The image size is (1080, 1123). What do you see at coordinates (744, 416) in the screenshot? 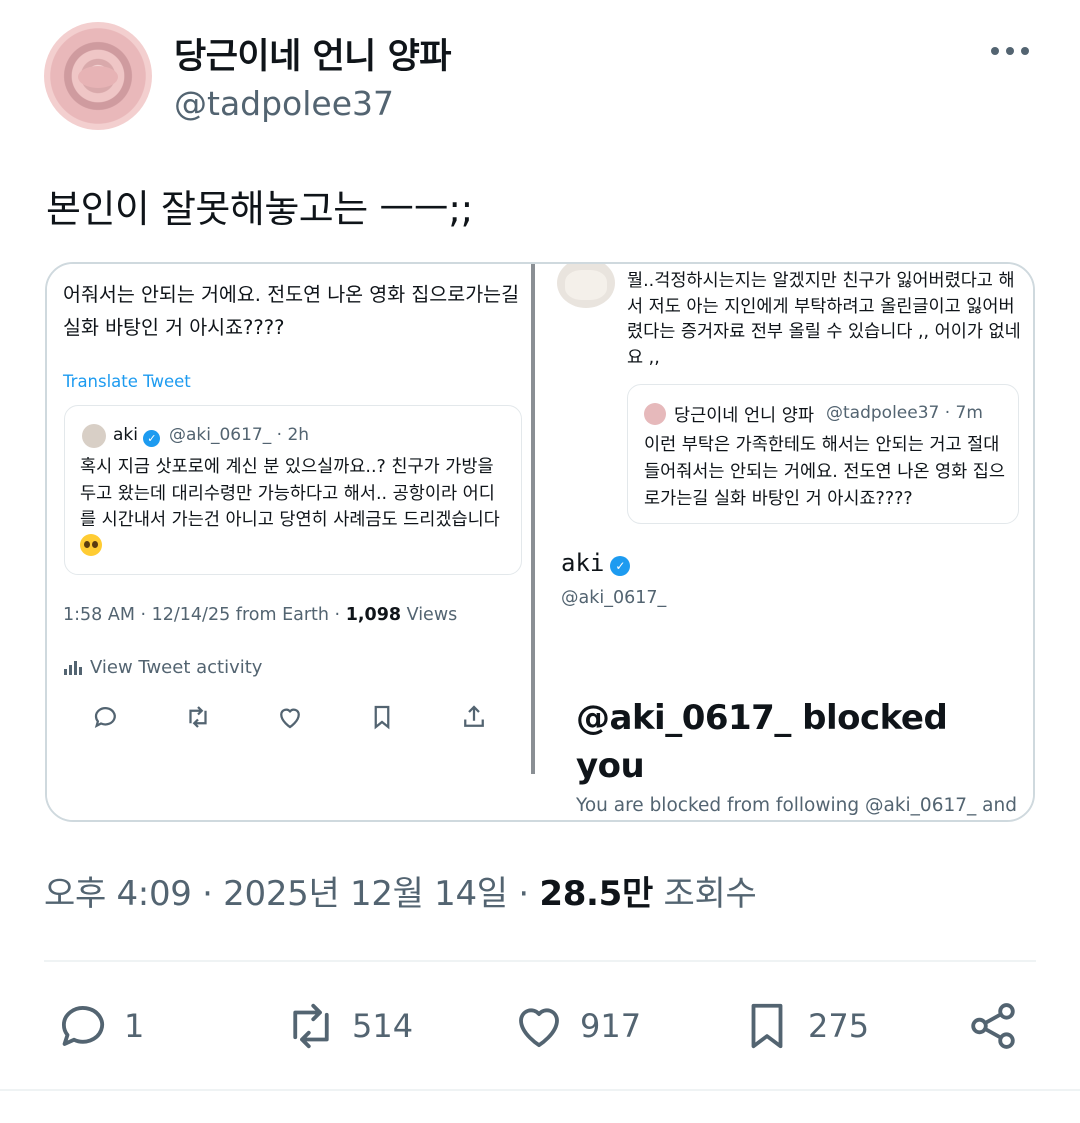
I see `quoted-name-right: 당근이네 언니 양파` at bounding box center [744, 416].